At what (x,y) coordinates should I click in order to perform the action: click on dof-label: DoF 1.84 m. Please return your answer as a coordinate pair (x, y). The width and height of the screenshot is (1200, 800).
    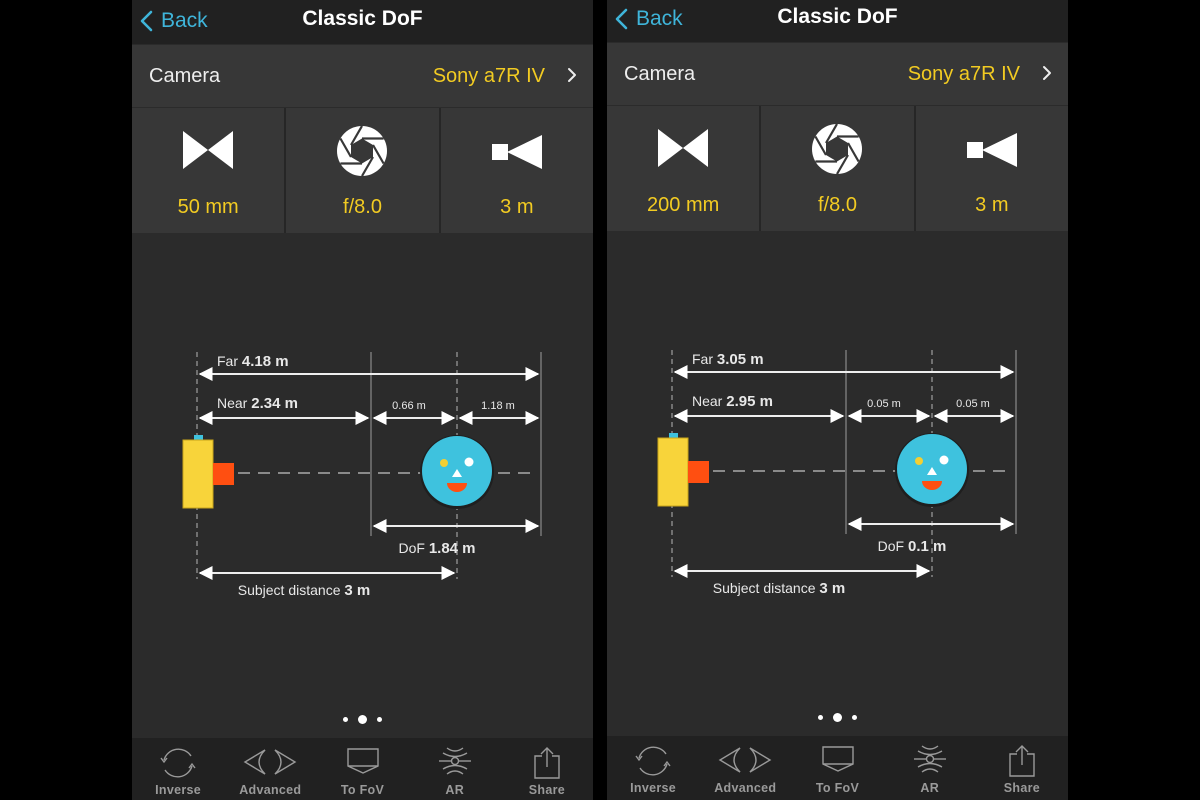
    Looking at the image, I should click on (436, 548).